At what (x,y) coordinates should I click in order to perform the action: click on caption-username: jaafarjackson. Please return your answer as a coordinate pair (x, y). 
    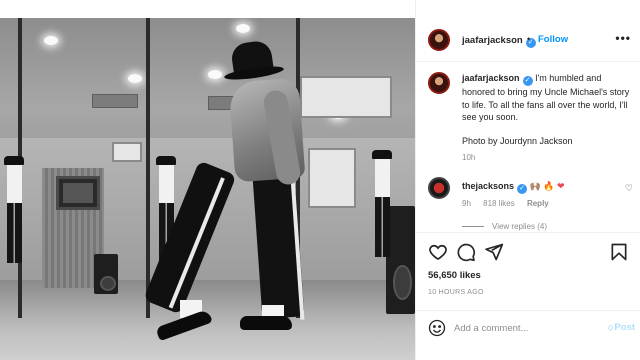
    Looking at the image, I should click on (491, 78).